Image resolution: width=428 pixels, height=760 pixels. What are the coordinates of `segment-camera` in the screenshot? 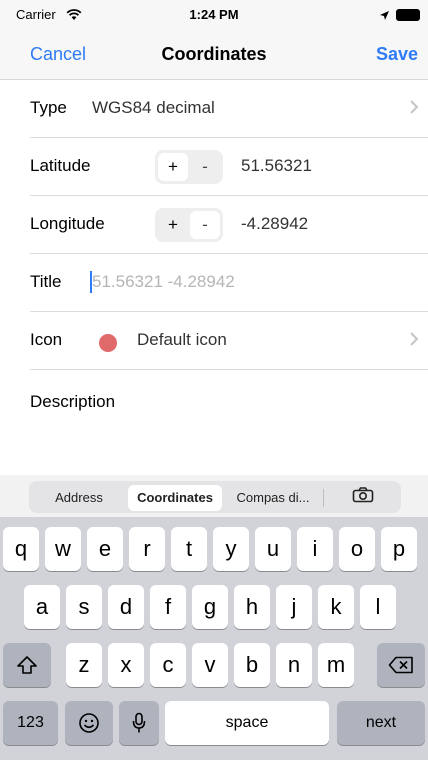 It's located at (363, 498).